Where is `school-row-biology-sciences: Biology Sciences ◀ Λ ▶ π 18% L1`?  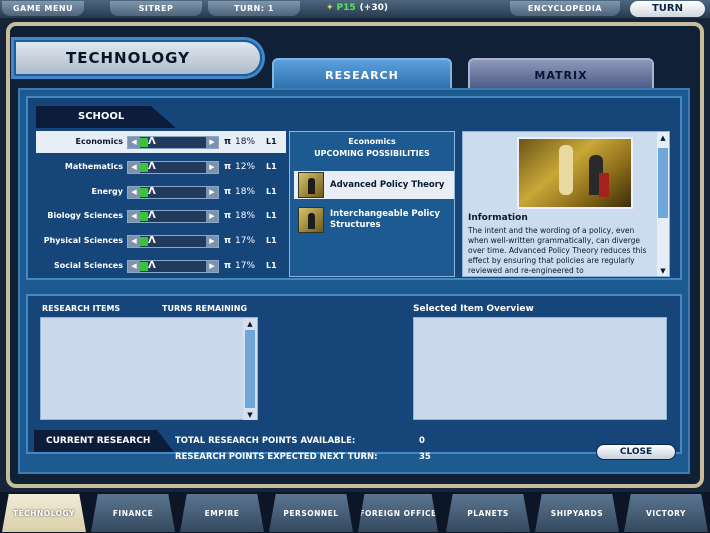
school-row-biology-sciences: Biology Sciences ◀ Λ ▶ π 18% L1 is located at coordinates (161, 216).